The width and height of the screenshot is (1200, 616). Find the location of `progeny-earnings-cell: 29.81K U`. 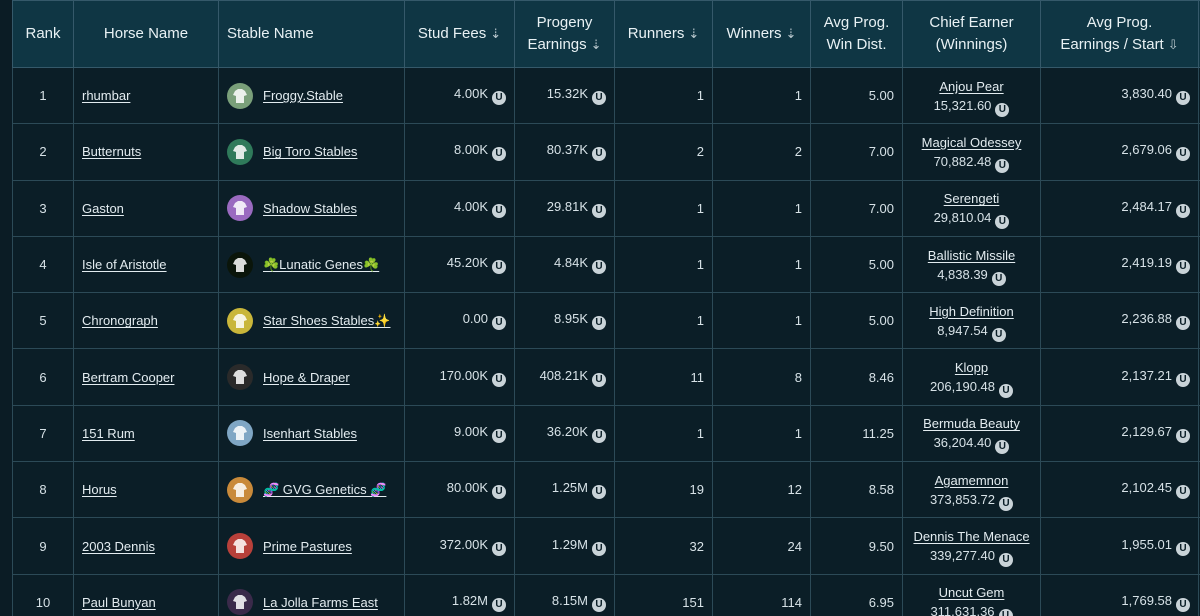

progeny-earnings-cell: 29.81K U is located at coordinates (564, 208).